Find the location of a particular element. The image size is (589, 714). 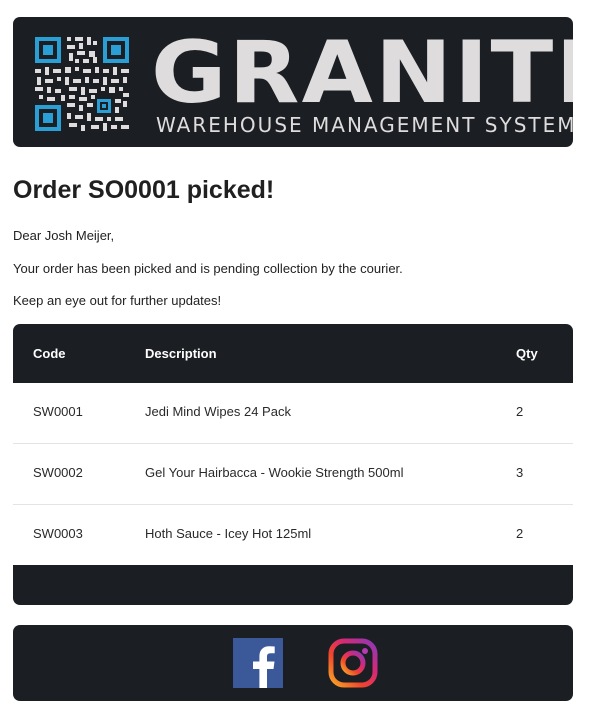

table-footer is located at coordinates (293, 585).